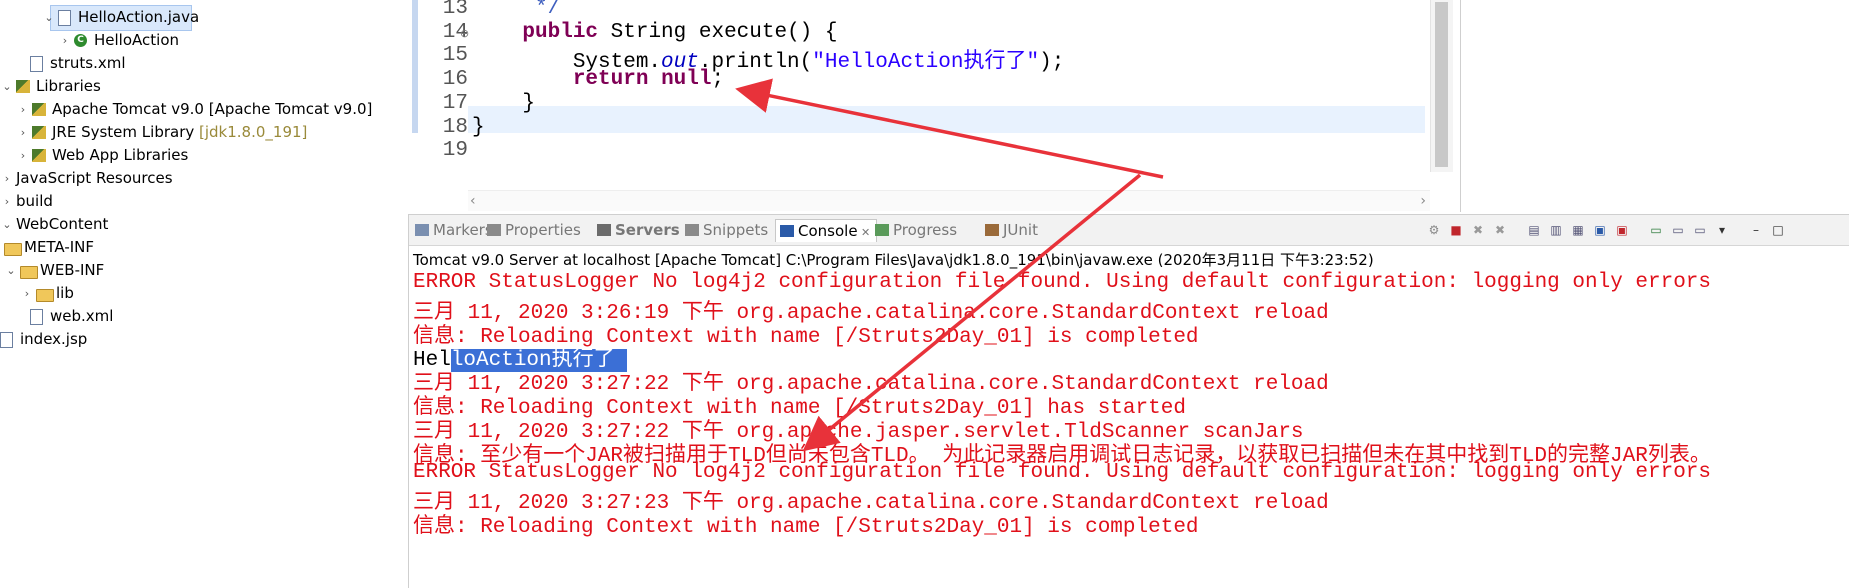 Image resolution: width=1849 pixels, height=588 pixels. Describe the element at coordinates (949, 128) in the screenshot. I see `arrow-to-return-null` at that location.